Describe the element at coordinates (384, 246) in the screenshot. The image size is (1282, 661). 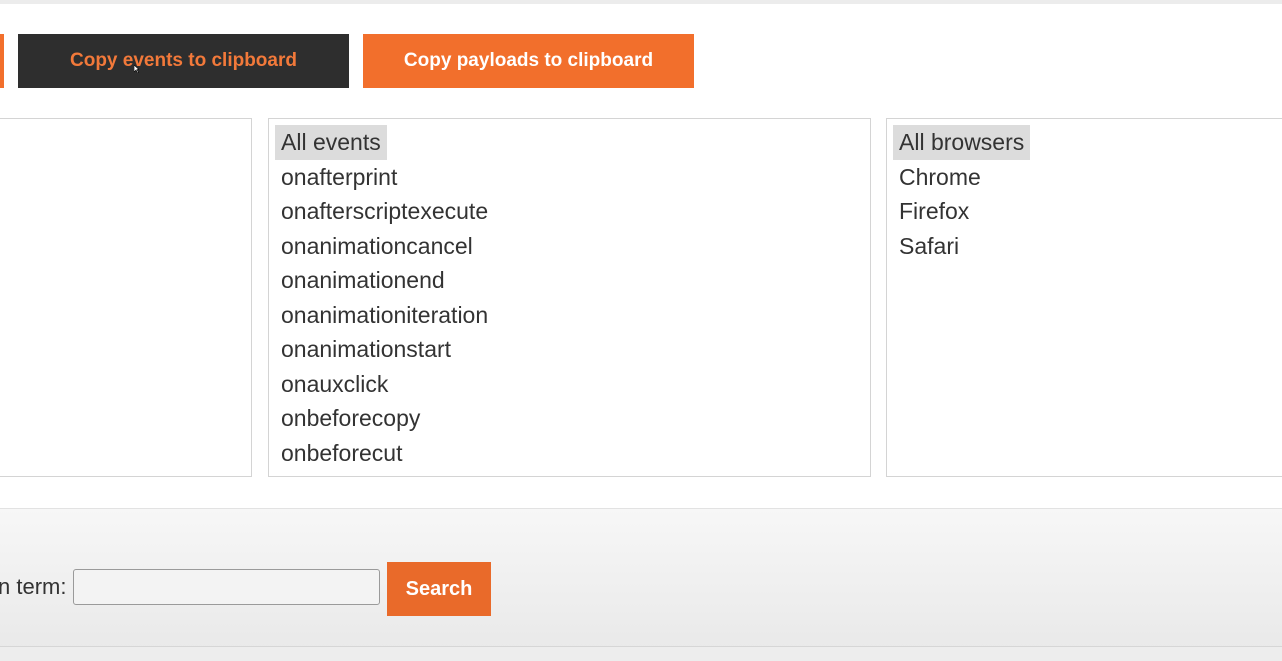
I see `listbox-option: onanimationcancel` at that location.